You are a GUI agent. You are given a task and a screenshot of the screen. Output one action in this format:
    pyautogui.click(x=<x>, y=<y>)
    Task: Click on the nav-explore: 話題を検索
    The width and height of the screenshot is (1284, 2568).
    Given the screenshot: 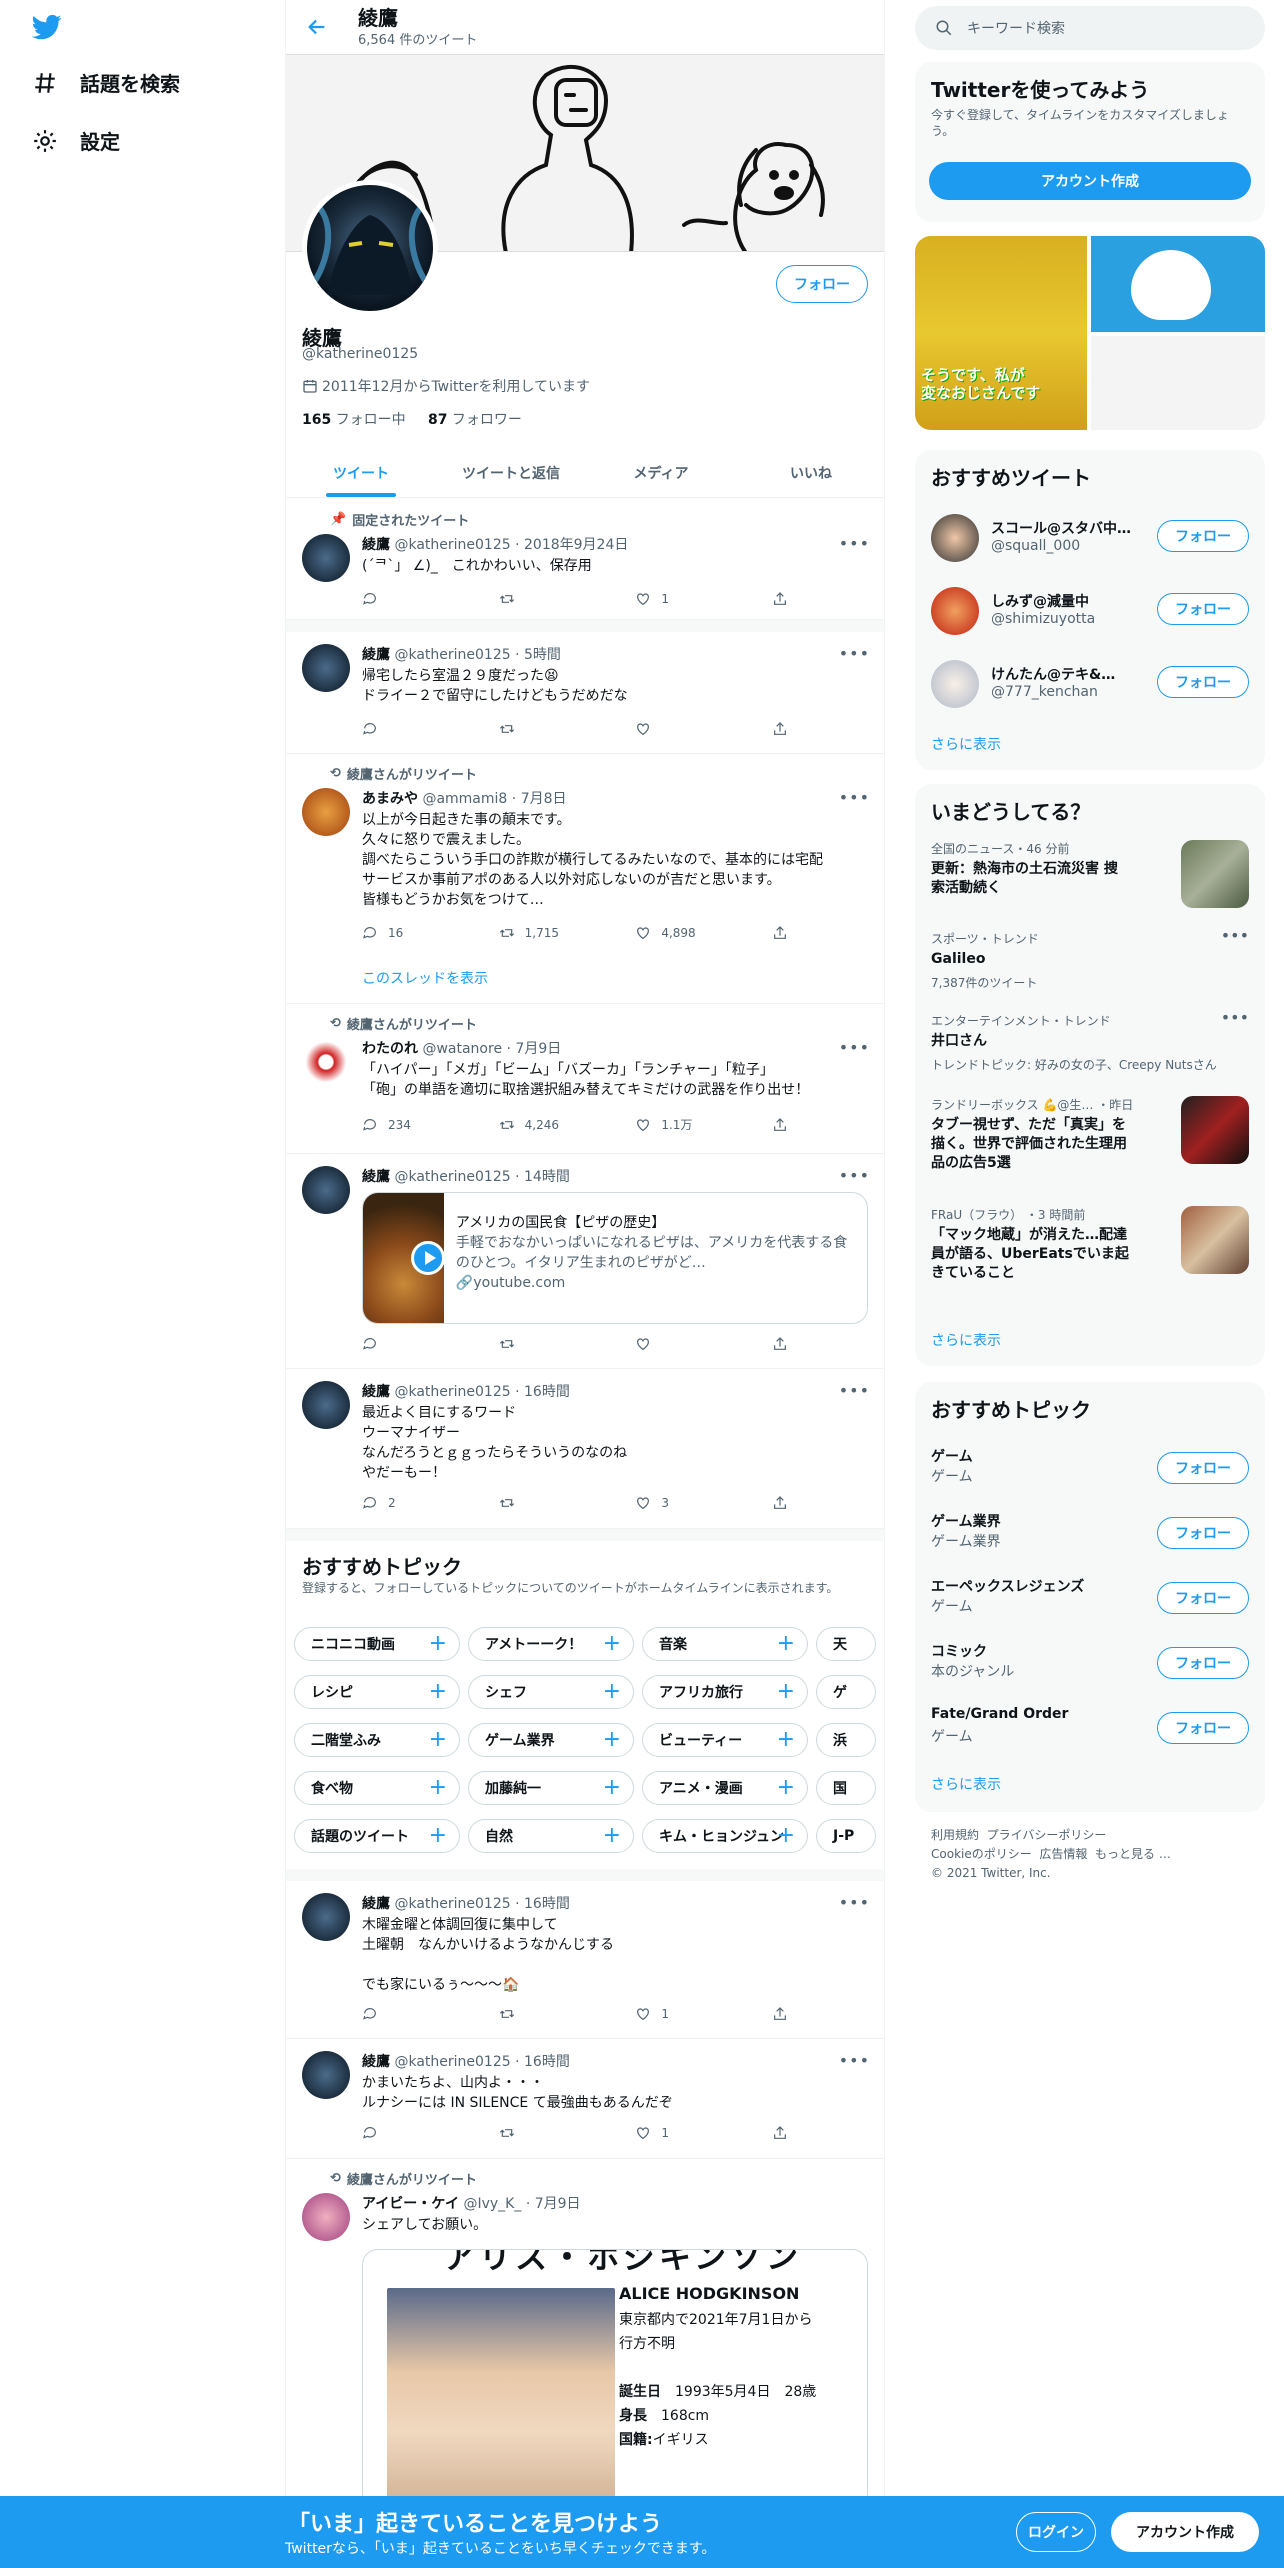 What is the action you would take?
    pyautogui.click(x=106, y=82)
    